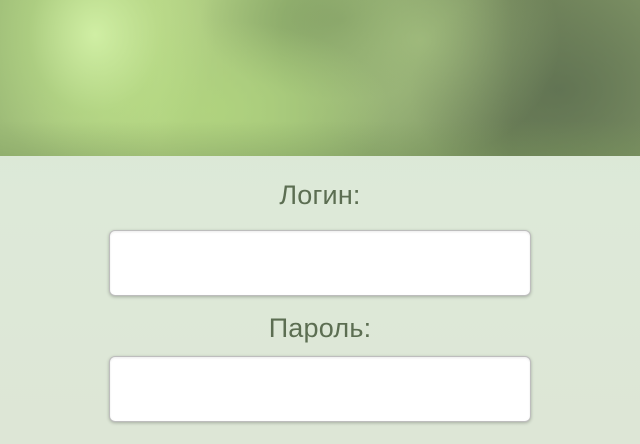 Image resolution: width=640 pixels, height=444 pixels. I want to click on password-label: Пароль:, so click(320, 328).